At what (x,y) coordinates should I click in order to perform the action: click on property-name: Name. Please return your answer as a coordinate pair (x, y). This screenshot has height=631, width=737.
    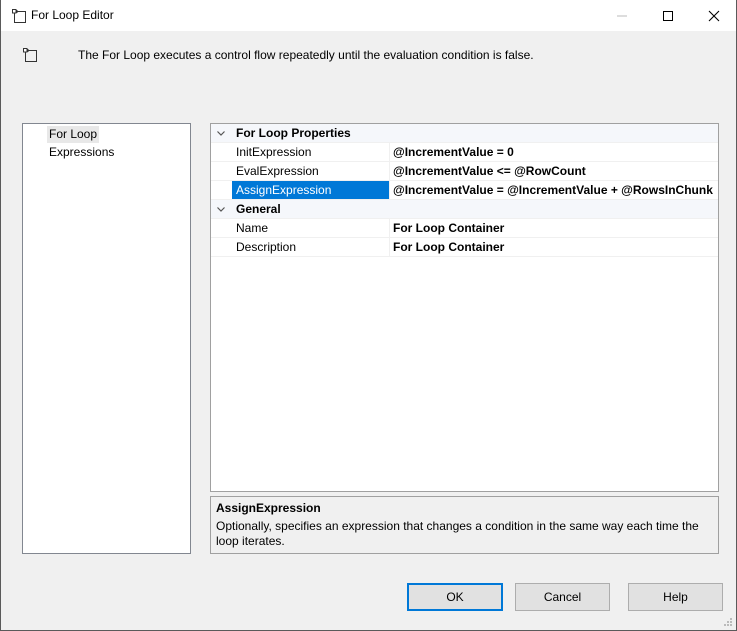
    Looking at the image, I should click on (310, 228).